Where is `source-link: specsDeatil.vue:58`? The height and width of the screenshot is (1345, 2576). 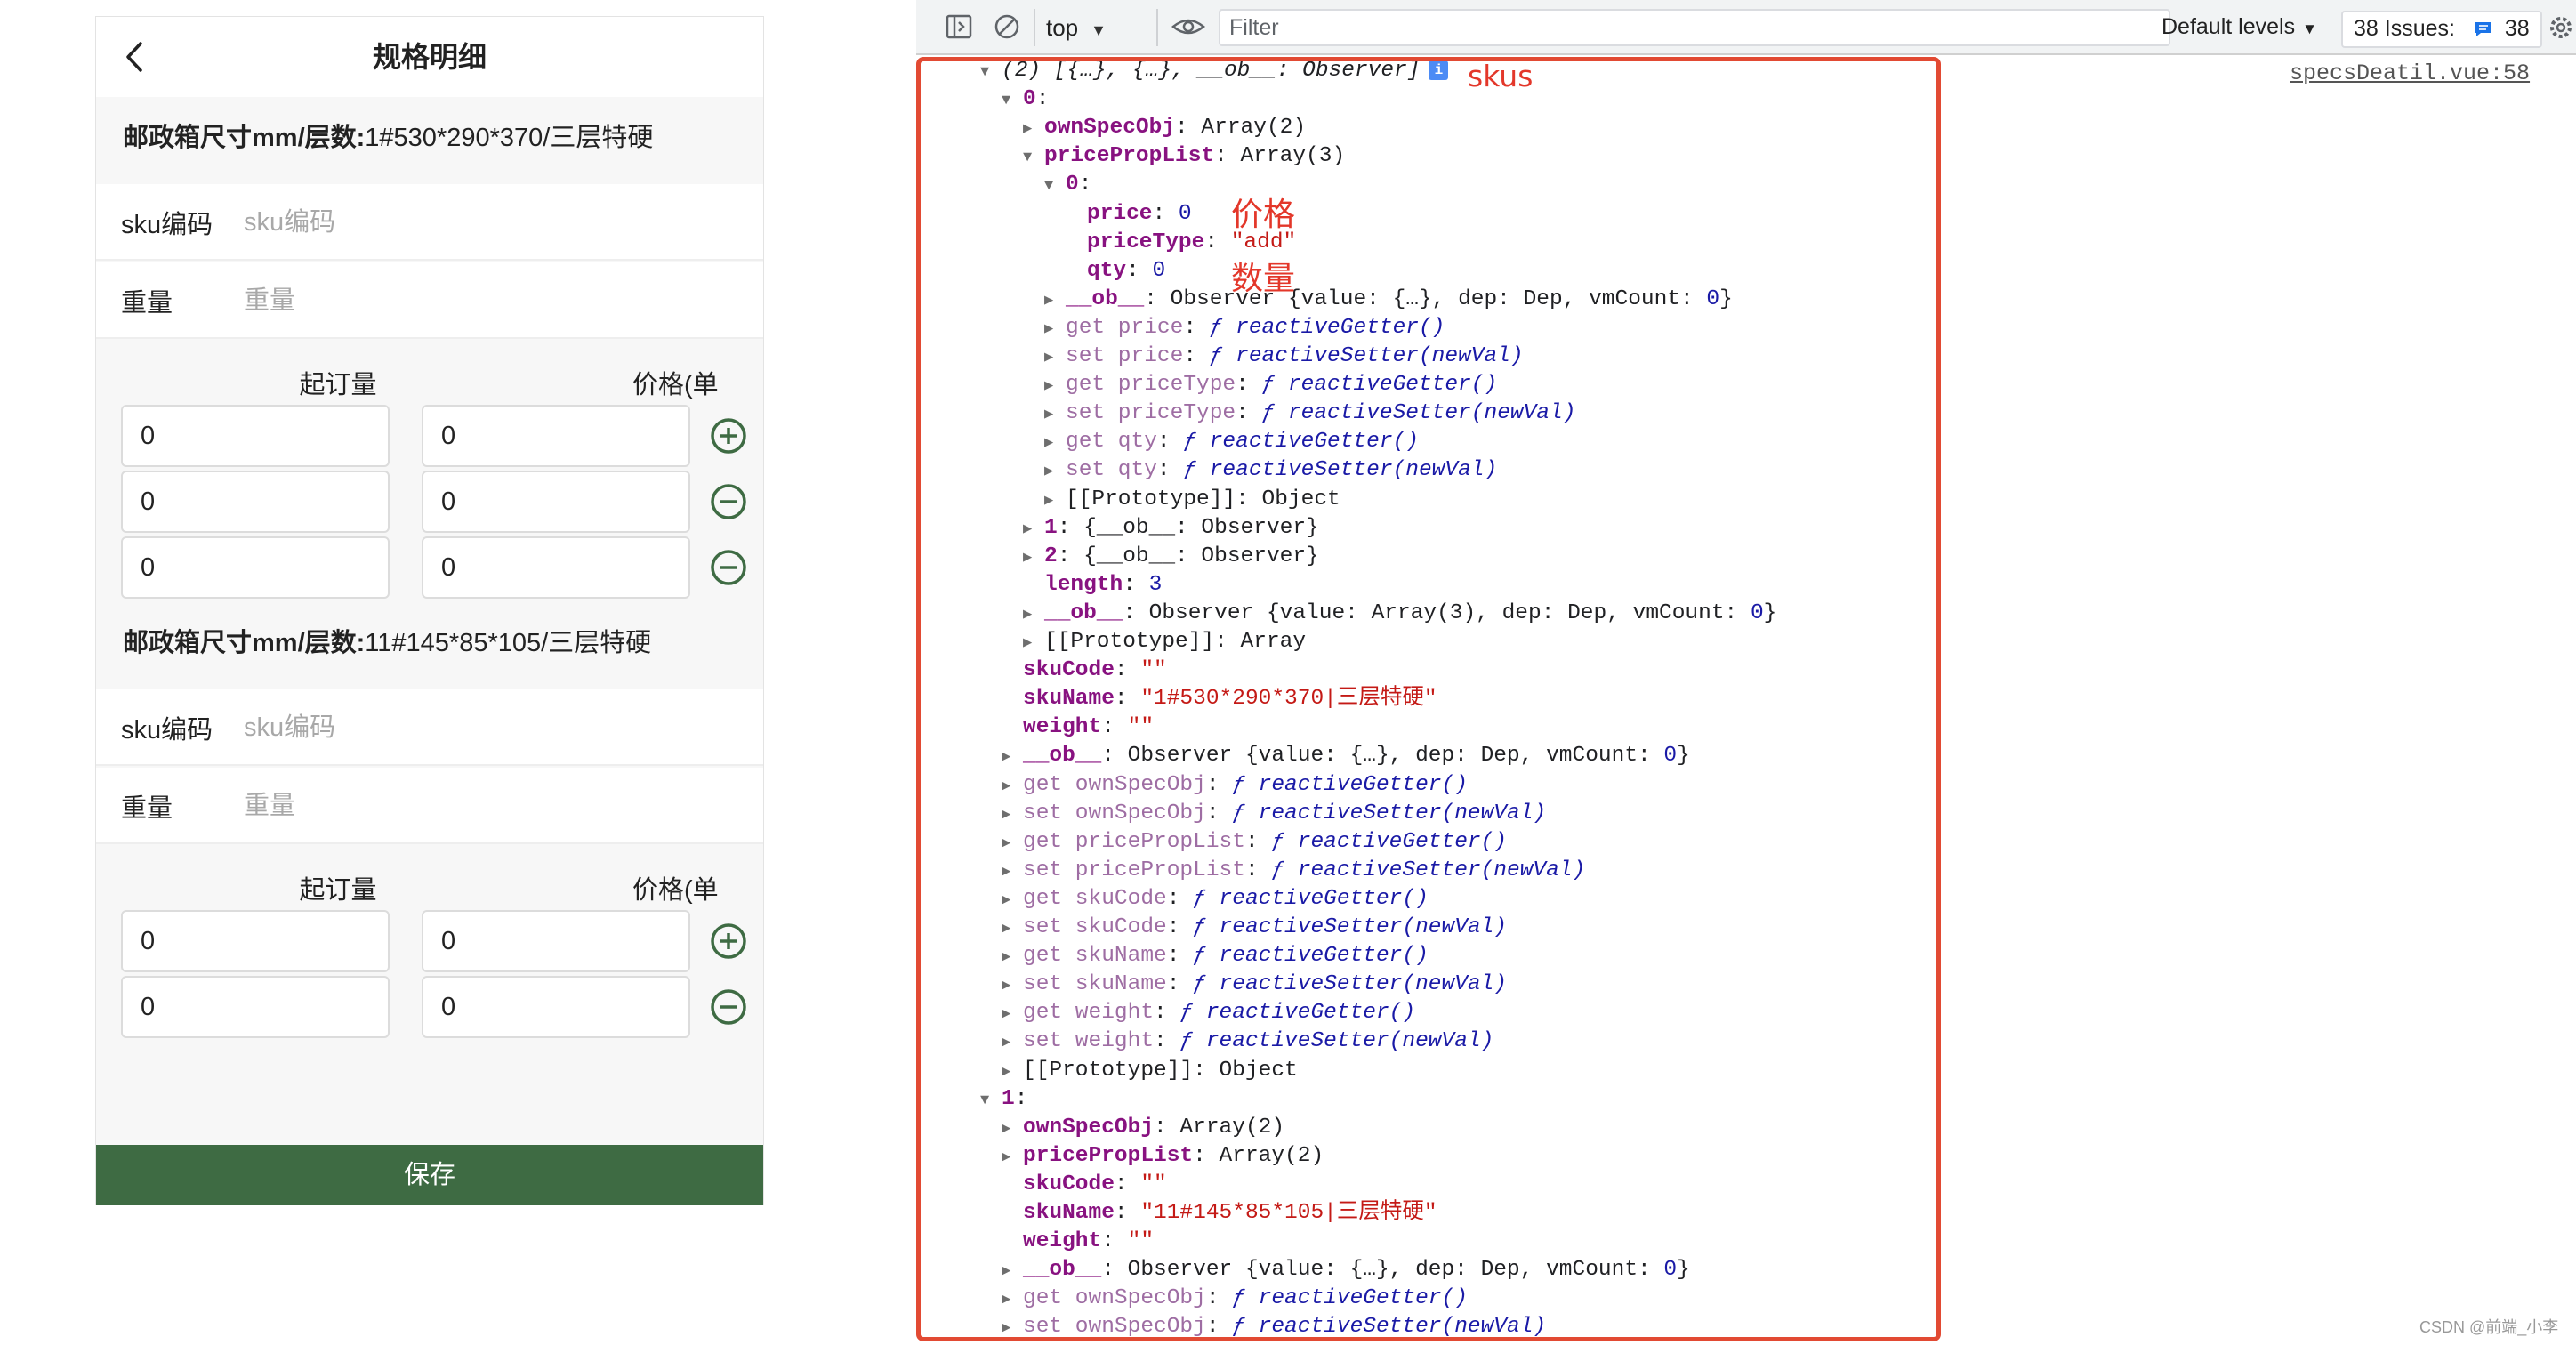
source-link: specsDeatil.vue:58 is located at coordinates (2410, 73).